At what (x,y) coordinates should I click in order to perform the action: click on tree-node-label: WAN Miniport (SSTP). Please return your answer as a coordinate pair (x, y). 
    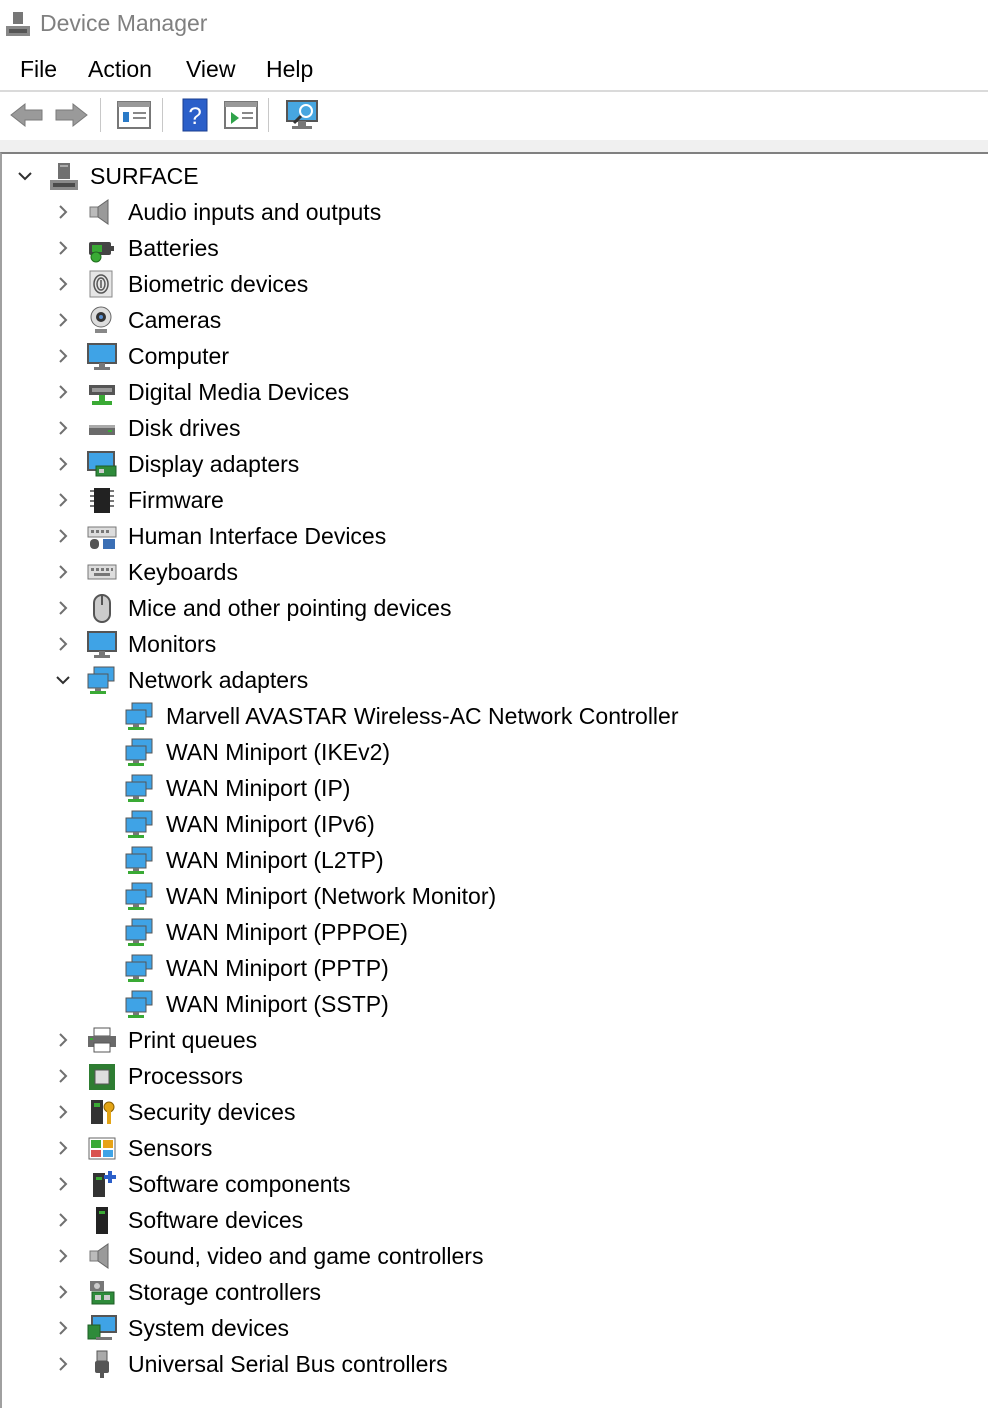
    Looking at the image, I should click on (277, 1004).